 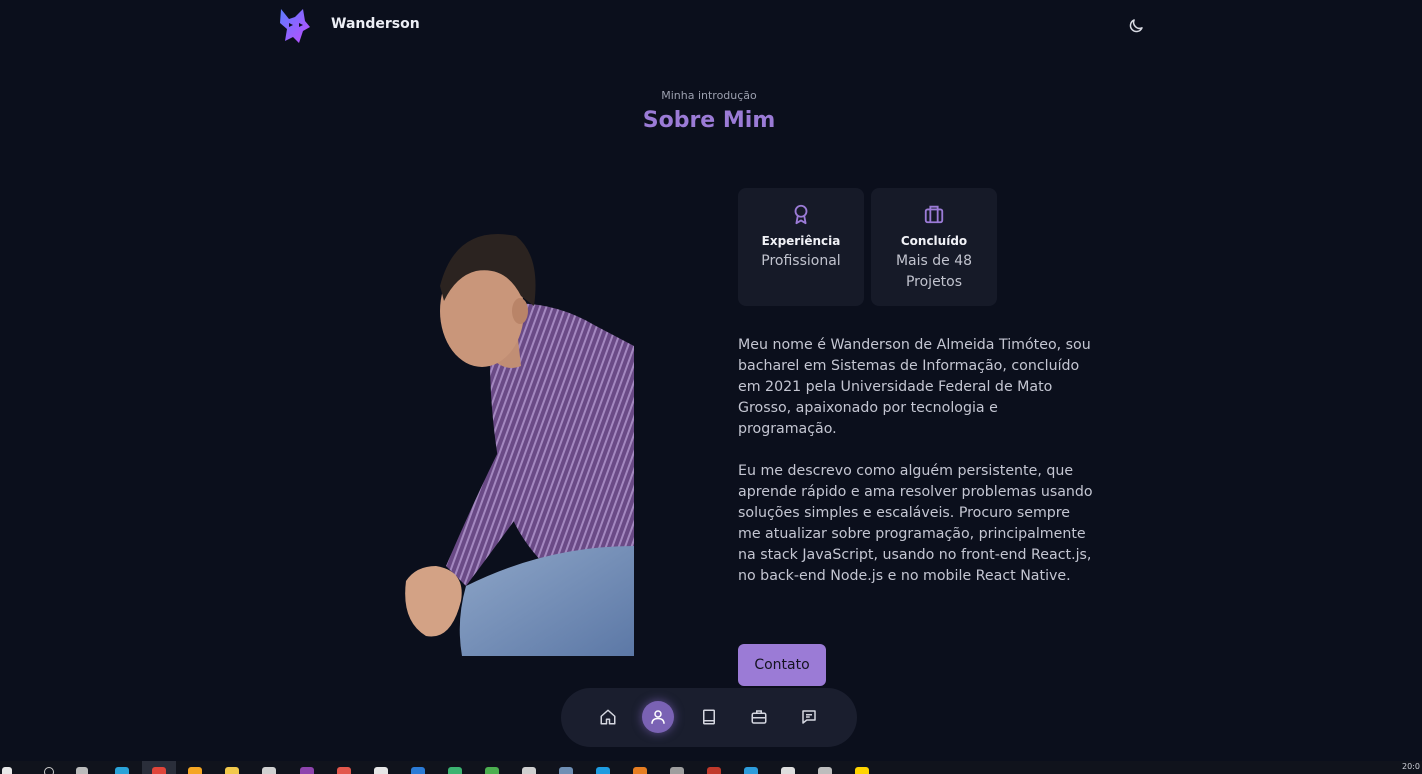 What do you see at coordinates (801, 261) in the screenshot?
I see `card-text: Profissional` at bounding box center [801, 261].